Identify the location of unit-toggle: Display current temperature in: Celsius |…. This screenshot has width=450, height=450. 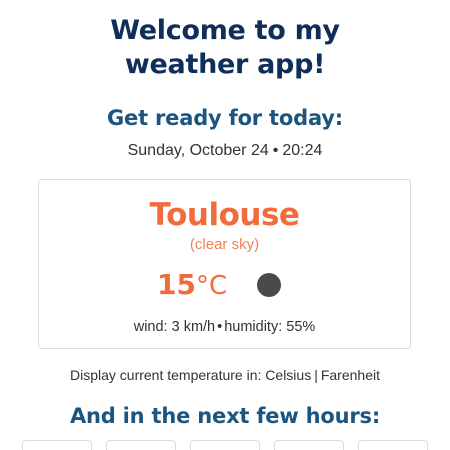
(225, 375).